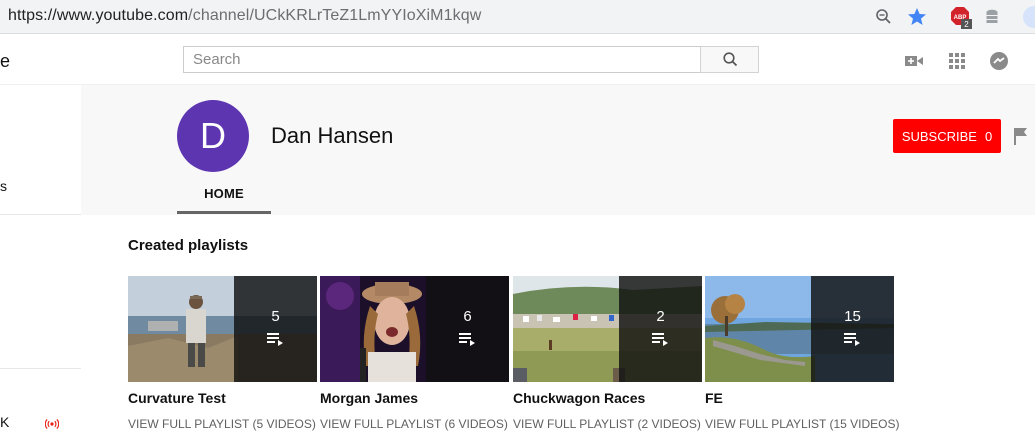 The image size is (1035, 445). Describe the element at coordinates (332, 135) in the screenshot. I see `channel-name: Dan Hansen` at that location.